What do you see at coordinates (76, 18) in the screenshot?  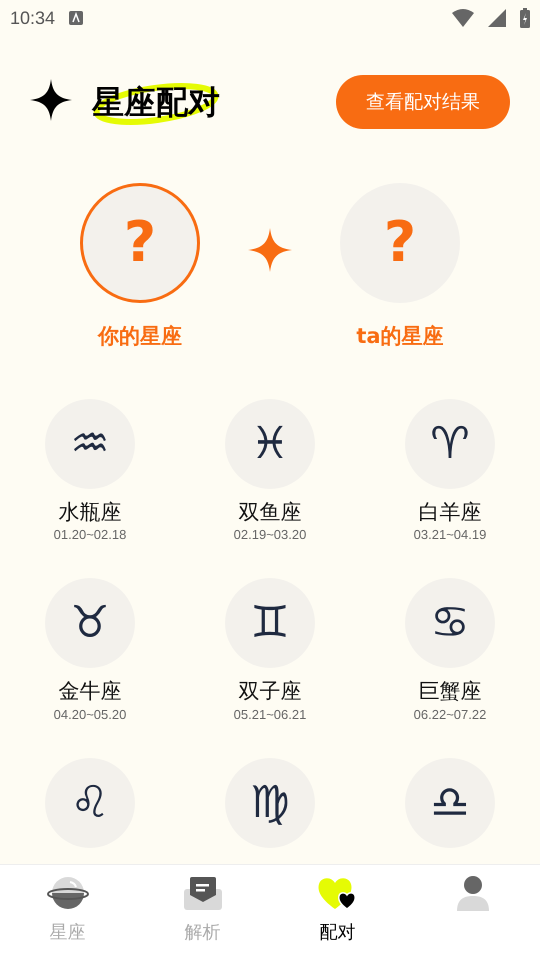 I see `notification-icon` at bounding box center [76, 18].